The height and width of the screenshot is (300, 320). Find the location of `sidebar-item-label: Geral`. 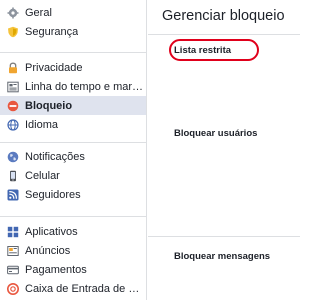

sidebar-item-label: Geral is located at coordinates (38, 12).